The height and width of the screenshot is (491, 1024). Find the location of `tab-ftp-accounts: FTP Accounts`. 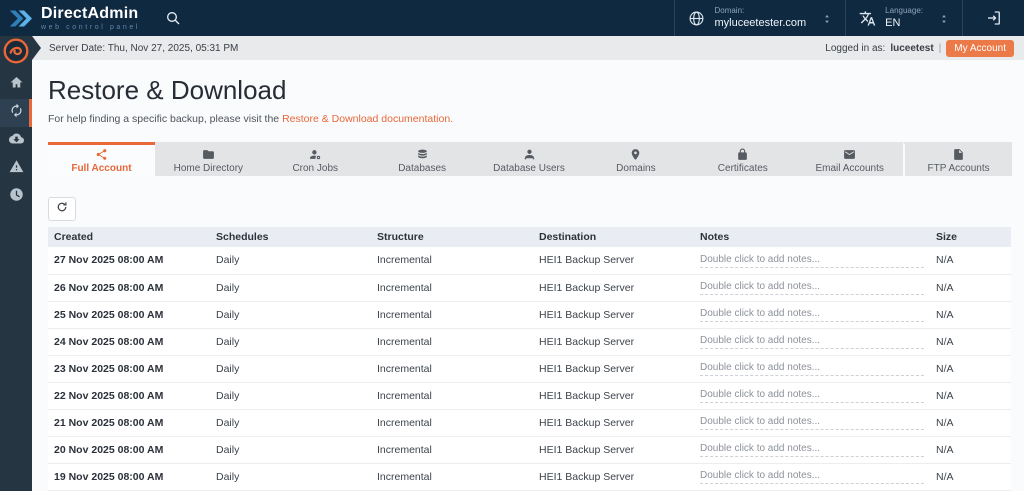

tab-ftp-accounts: FTP Accounts is located at coordinates (958, 159).